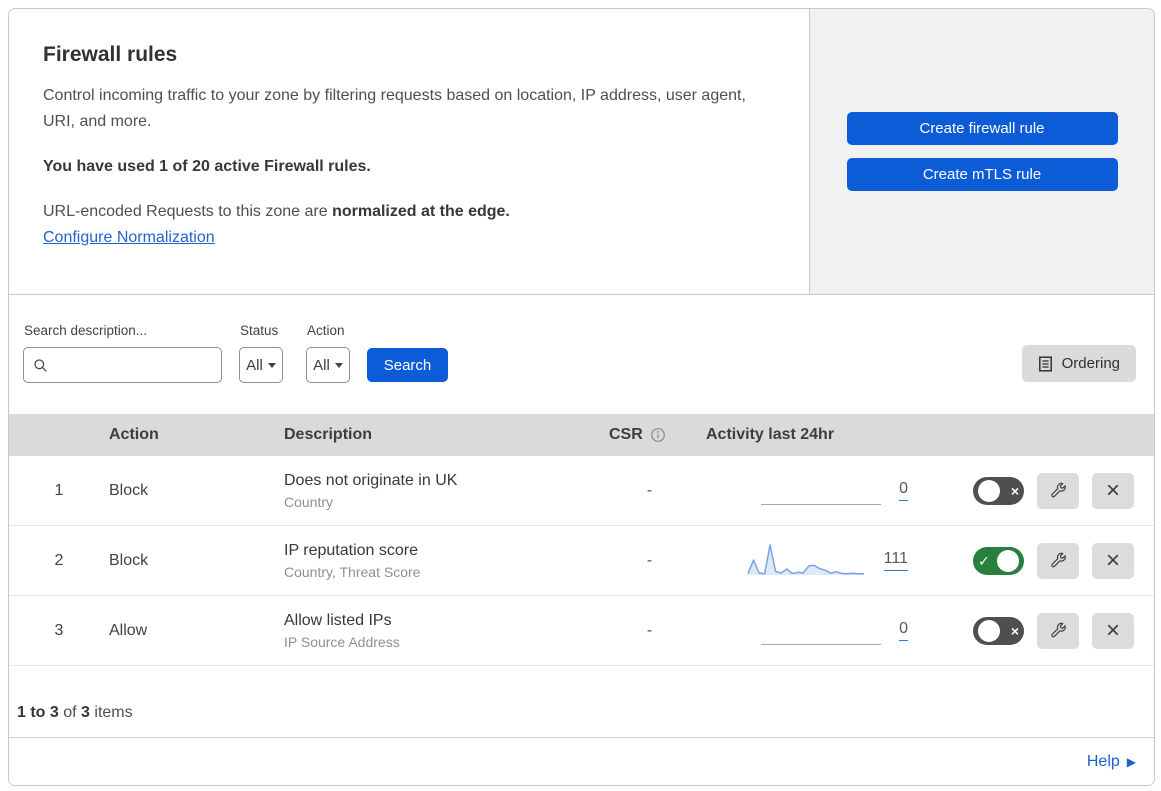  I want to click on rule-criteria: IP Source Address, so click(342, 641).